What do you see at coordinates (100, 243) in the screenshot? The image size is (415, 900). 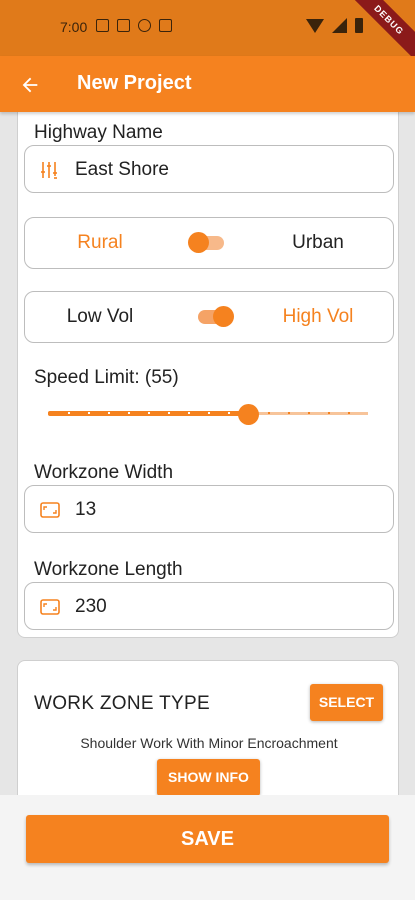 I see `rural-option: Rural` at bounding box center [100, 243].